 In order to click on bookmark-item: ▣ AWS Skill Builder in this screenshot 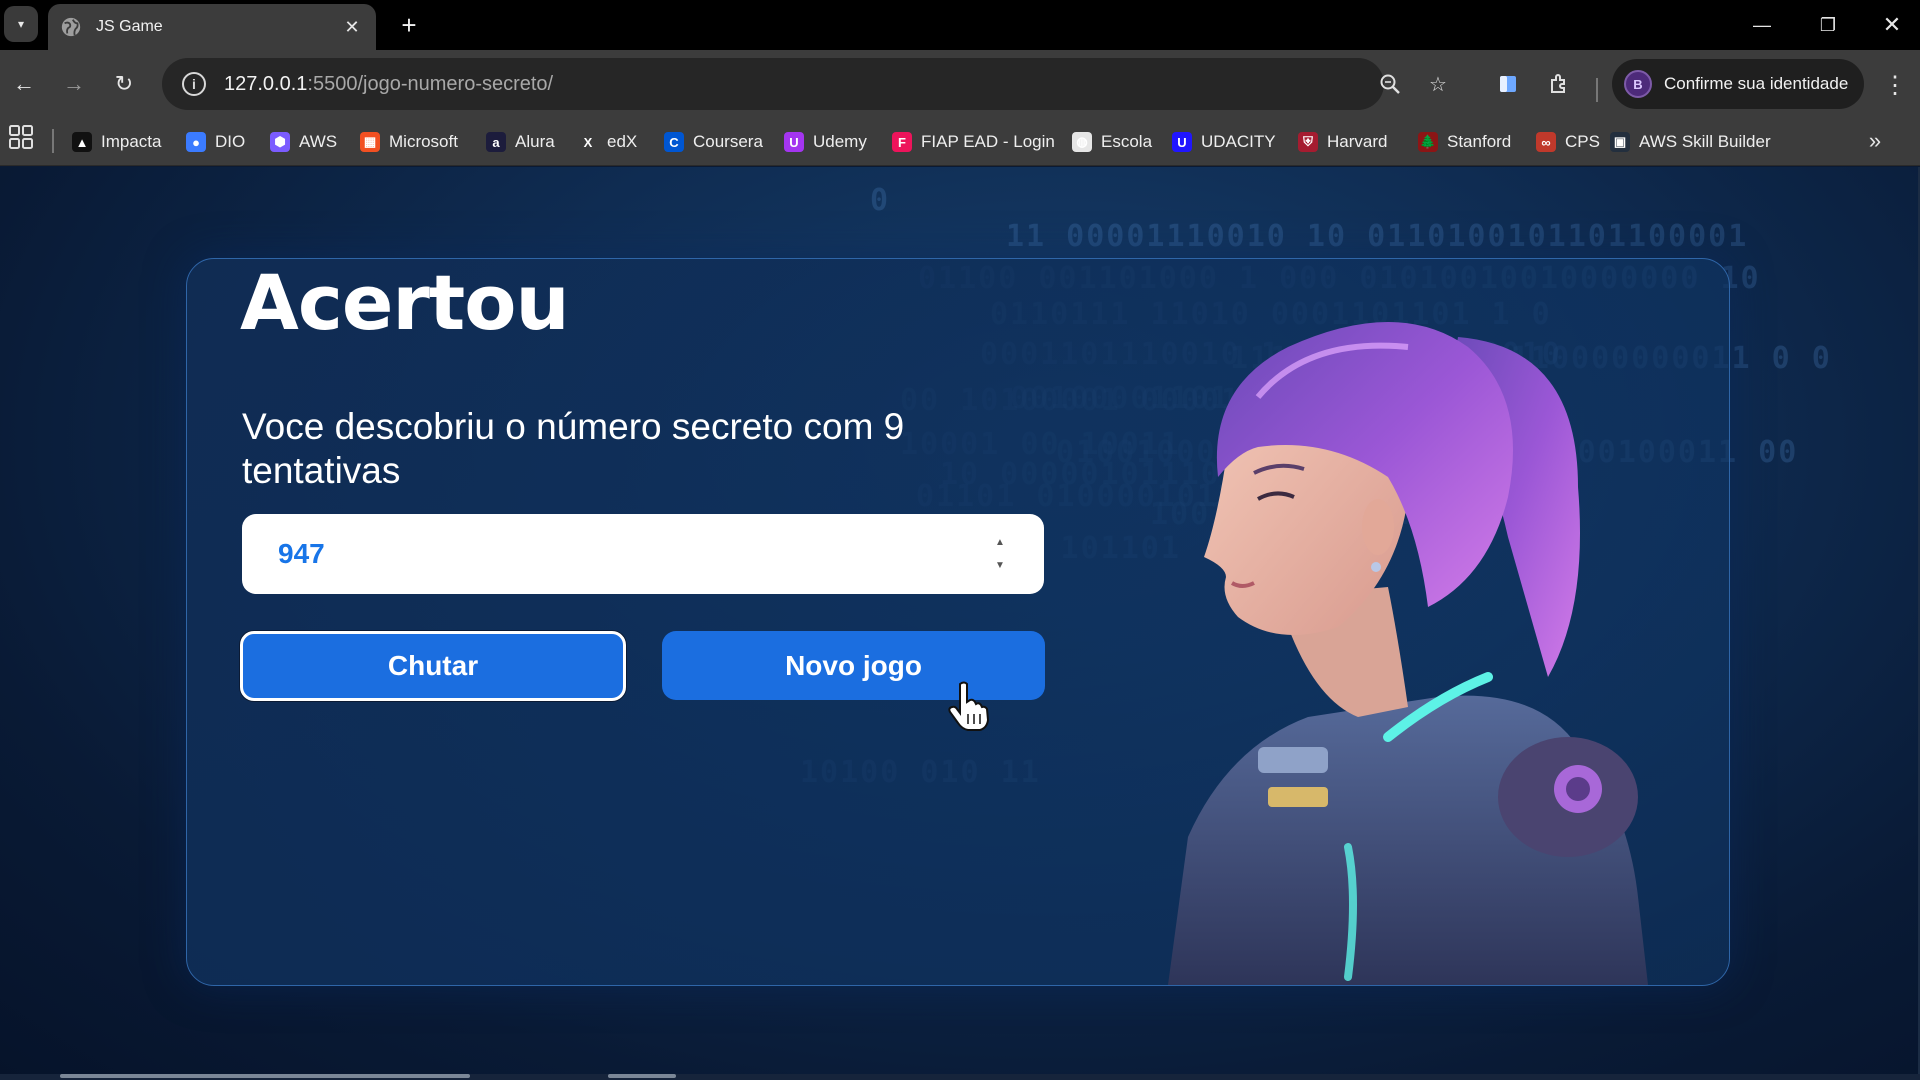, I will do `click(1690, 142)`.